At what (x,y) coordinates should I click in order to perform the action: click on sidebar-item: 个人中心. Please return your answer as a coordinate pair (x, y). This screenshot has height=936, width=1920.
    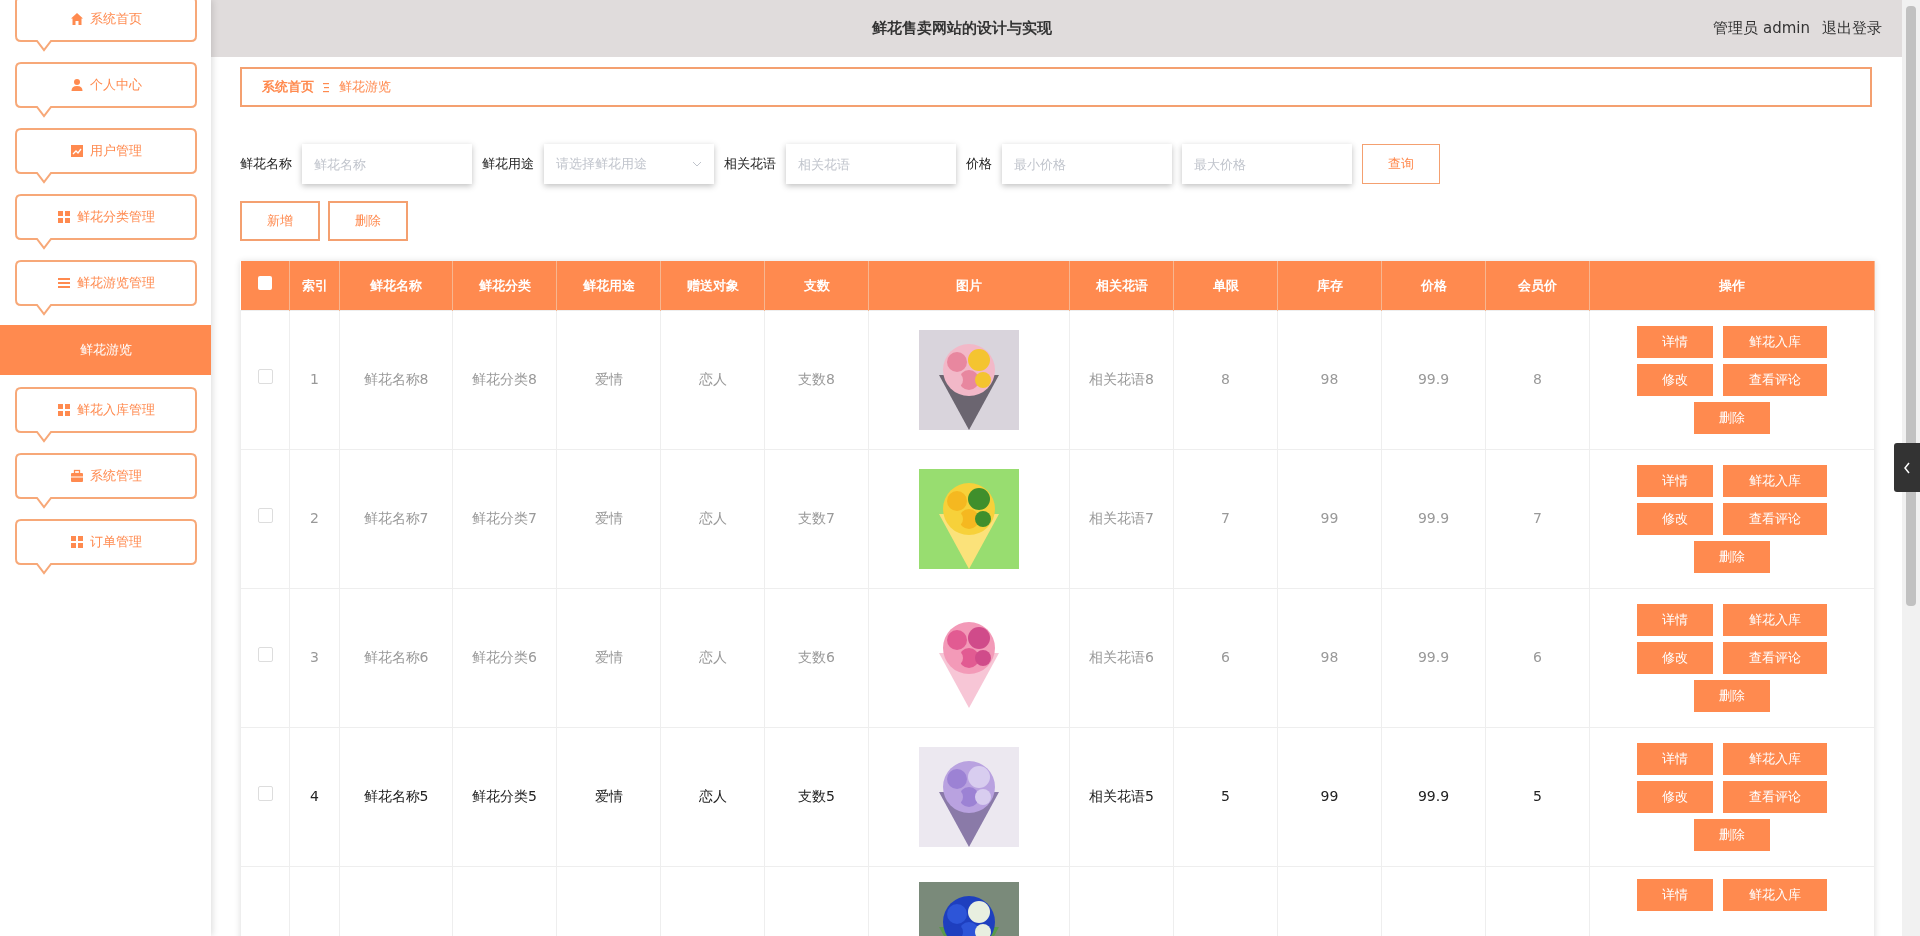
    Looking at the image, I should click on (106, 90).